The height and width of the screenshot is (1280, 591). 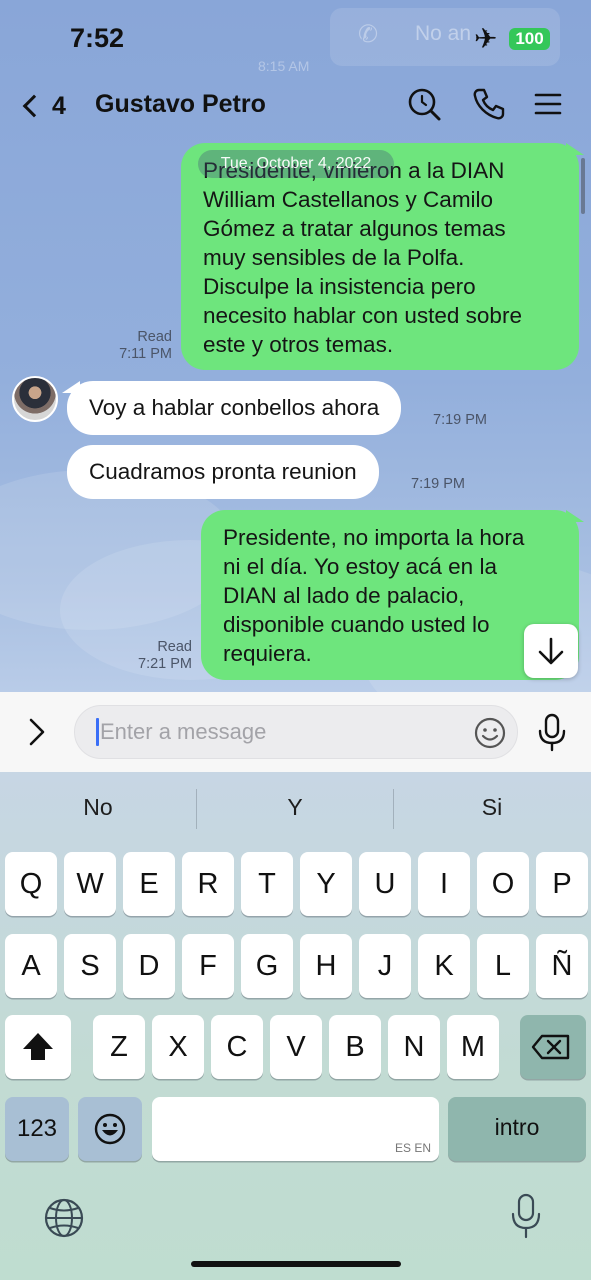 I want to click on message-text: Cuadramos pronta reunion, so click(x=223, y=471).